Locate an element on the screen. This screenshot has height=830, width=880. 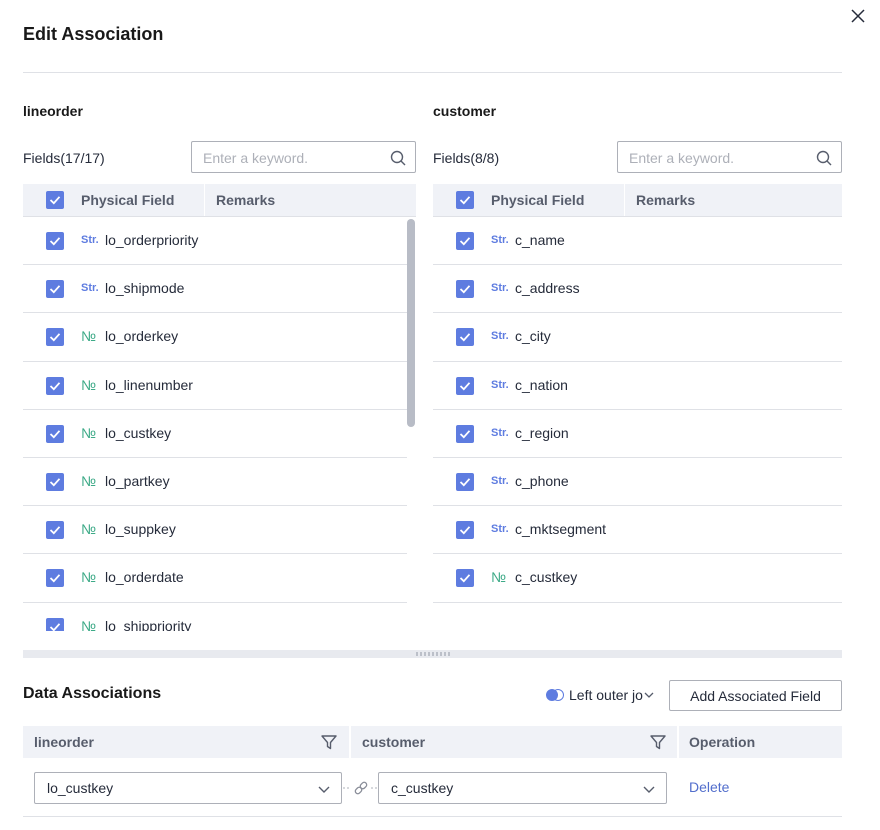
field-name: c_region is located at coordinates (542, 432).